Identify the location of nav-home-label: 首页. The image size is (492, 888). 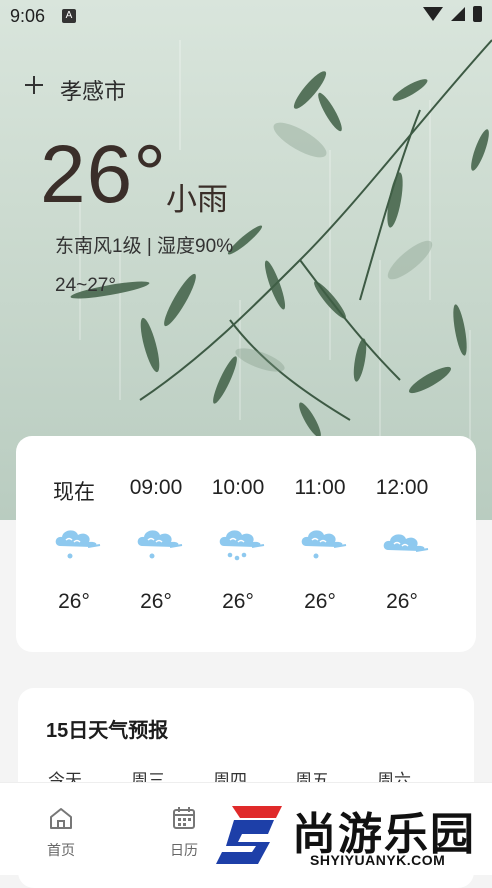
(61, 850).